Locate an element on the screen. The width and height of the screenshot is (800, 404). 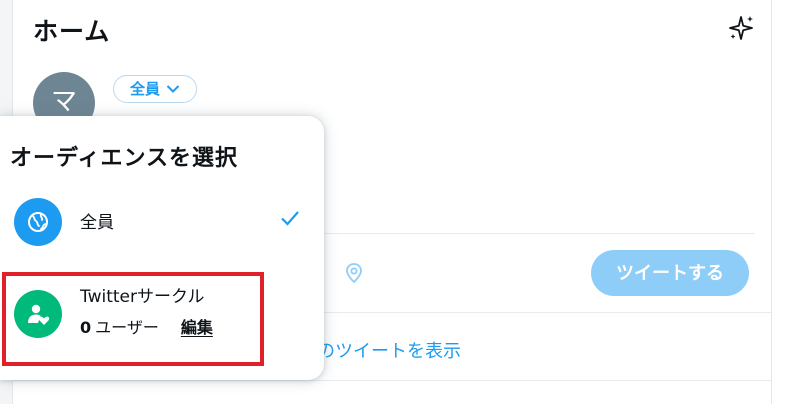
section-divider is located at coordinates (392, 380).